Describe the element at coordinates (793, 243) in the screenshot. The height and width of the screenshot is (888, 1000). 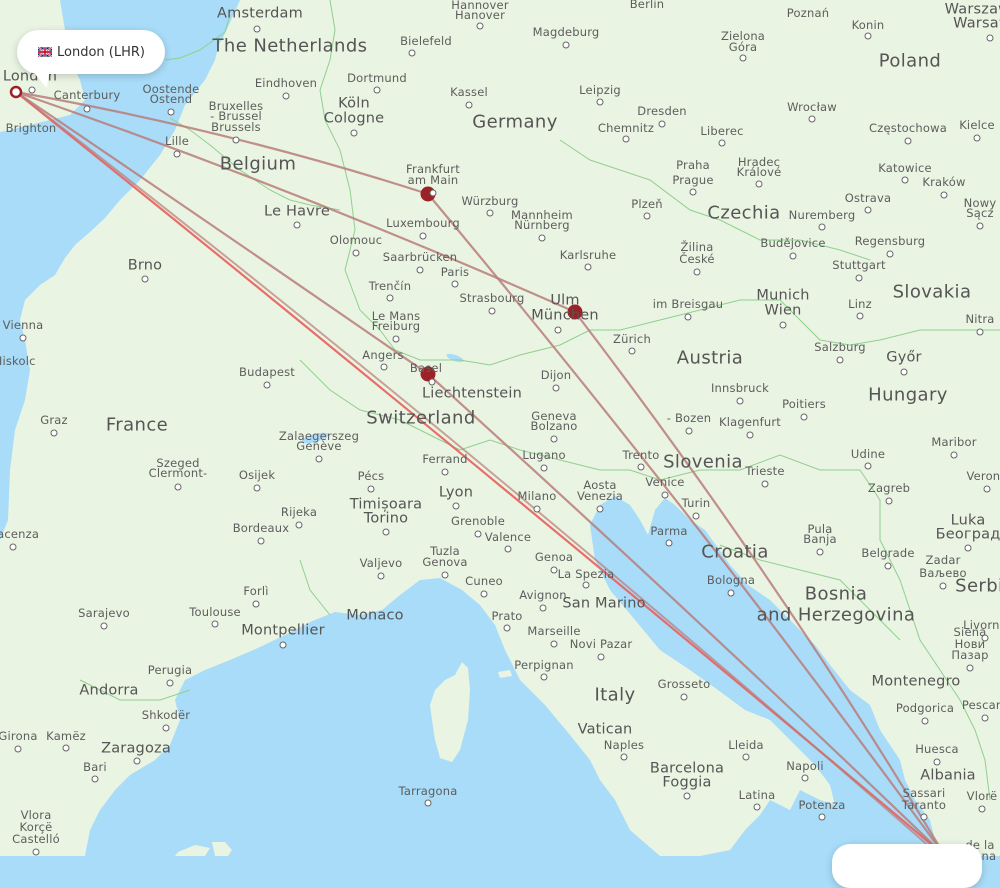
I see `city-label: Budějovice` at that location.